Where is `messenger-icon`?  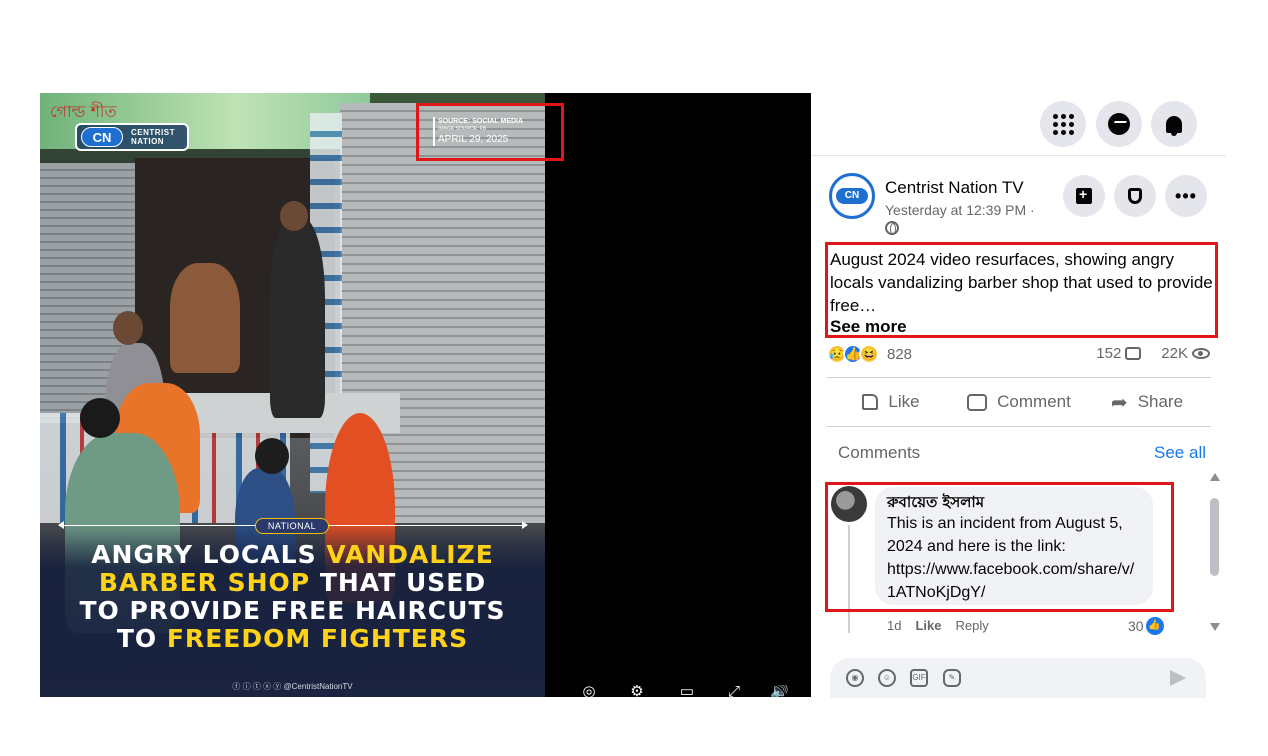
messenger-icon is located at coordinates (1119, 124).